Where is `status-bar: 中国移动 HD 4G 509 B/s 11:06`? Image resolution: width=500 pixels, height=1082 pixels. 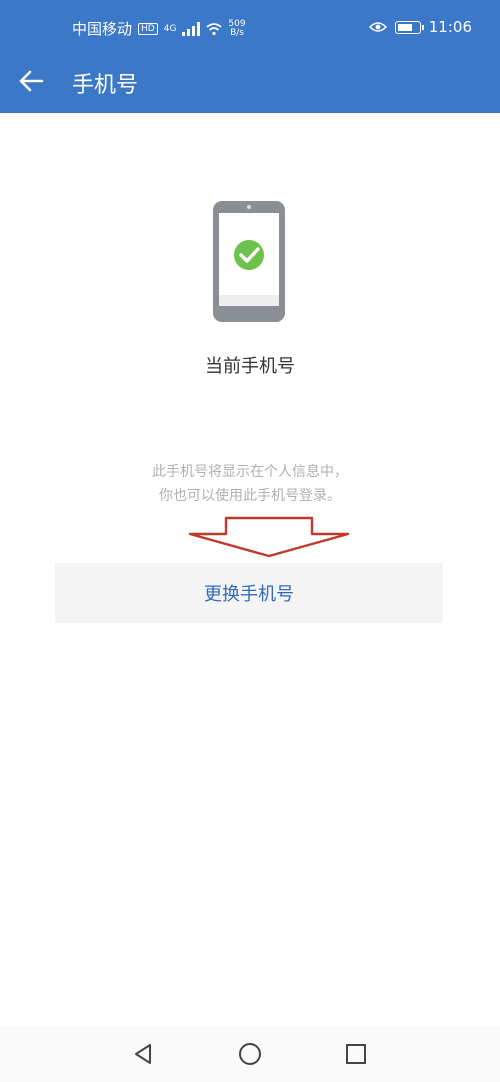 status-bar: 中国移动 HD 4G 509 B/s 11:06 is located at coordinates (250, 28).